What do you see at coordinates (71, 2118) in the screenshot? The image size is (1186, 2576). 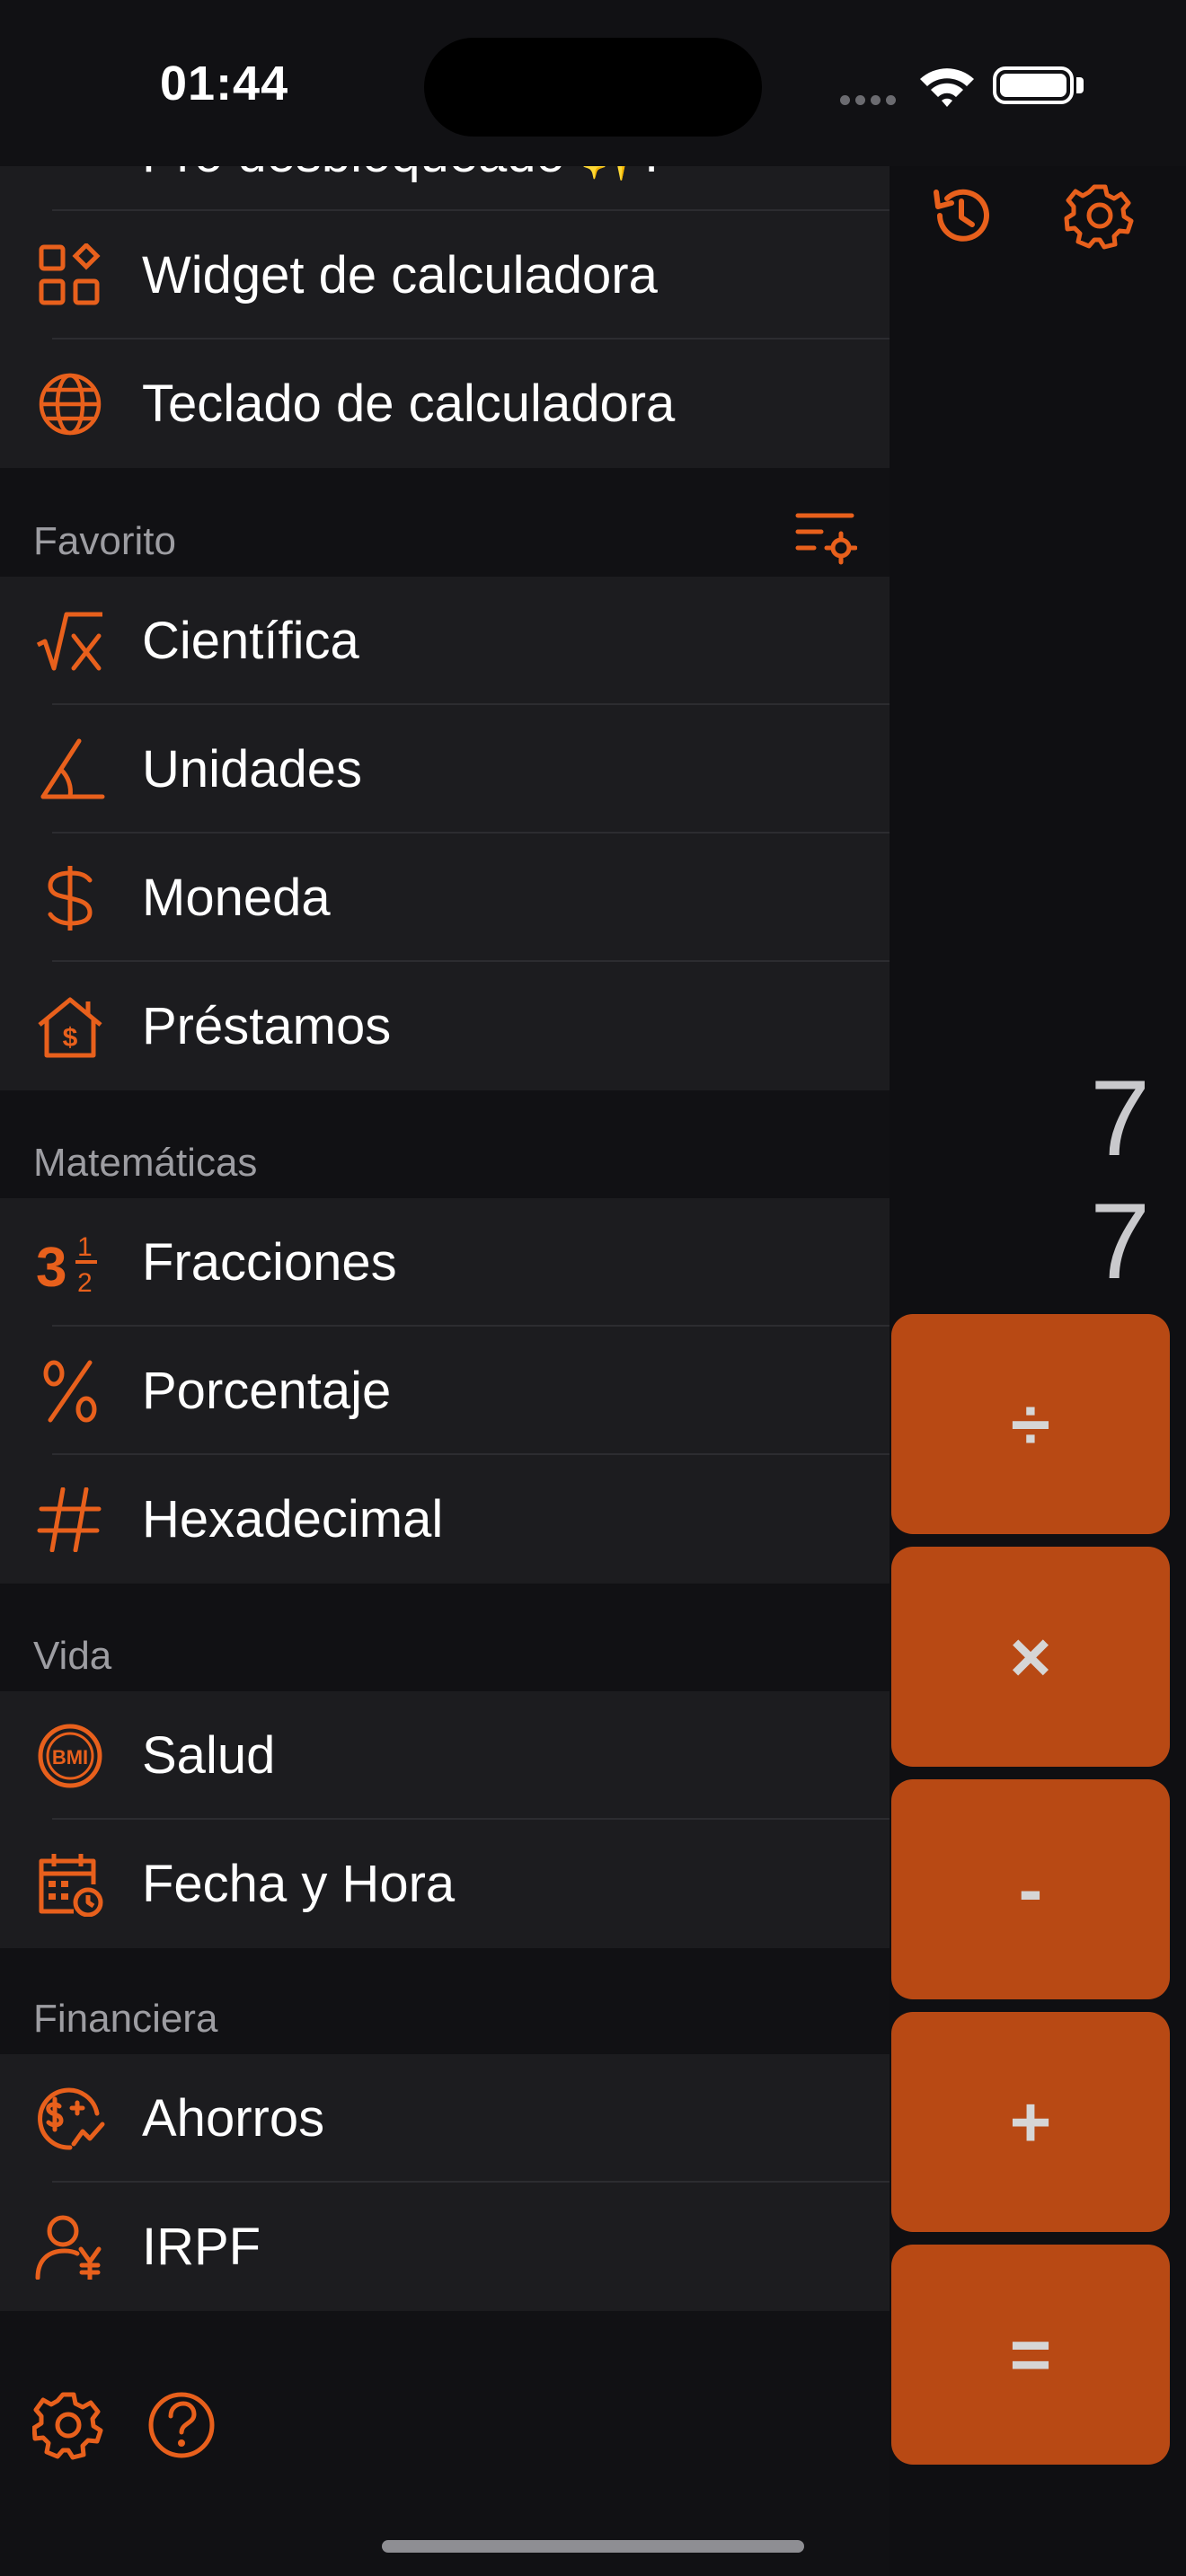 I see `savings-chart-icon` at bounding box center [71, 2118].